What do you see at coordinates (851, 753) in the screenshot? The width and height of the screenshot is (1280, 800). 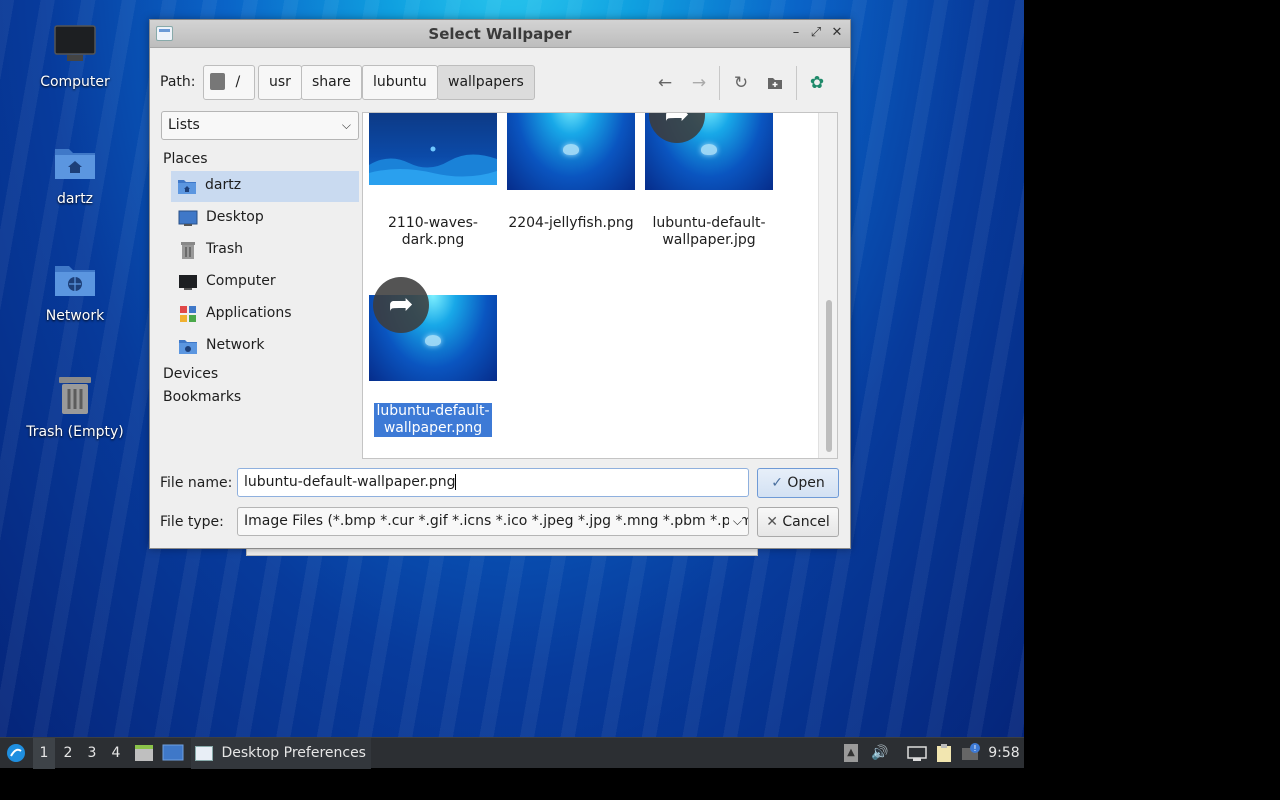 I see `tray-up-arrow-icon: ▲` at bounding box center [851, 753].